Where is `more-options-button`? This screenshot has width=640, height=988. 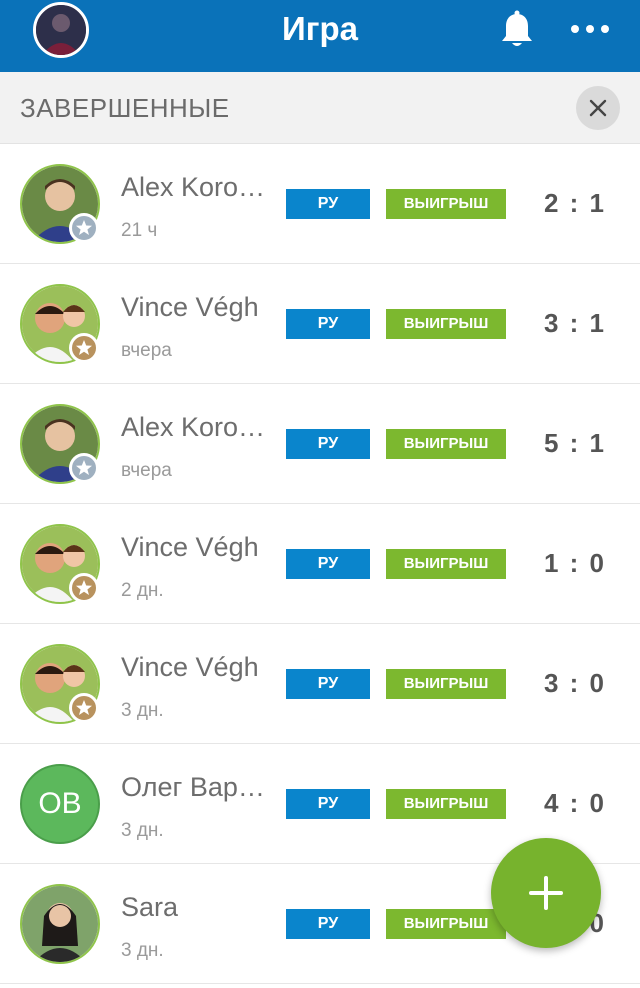 more-options-button is located at coordinates (590, 29).